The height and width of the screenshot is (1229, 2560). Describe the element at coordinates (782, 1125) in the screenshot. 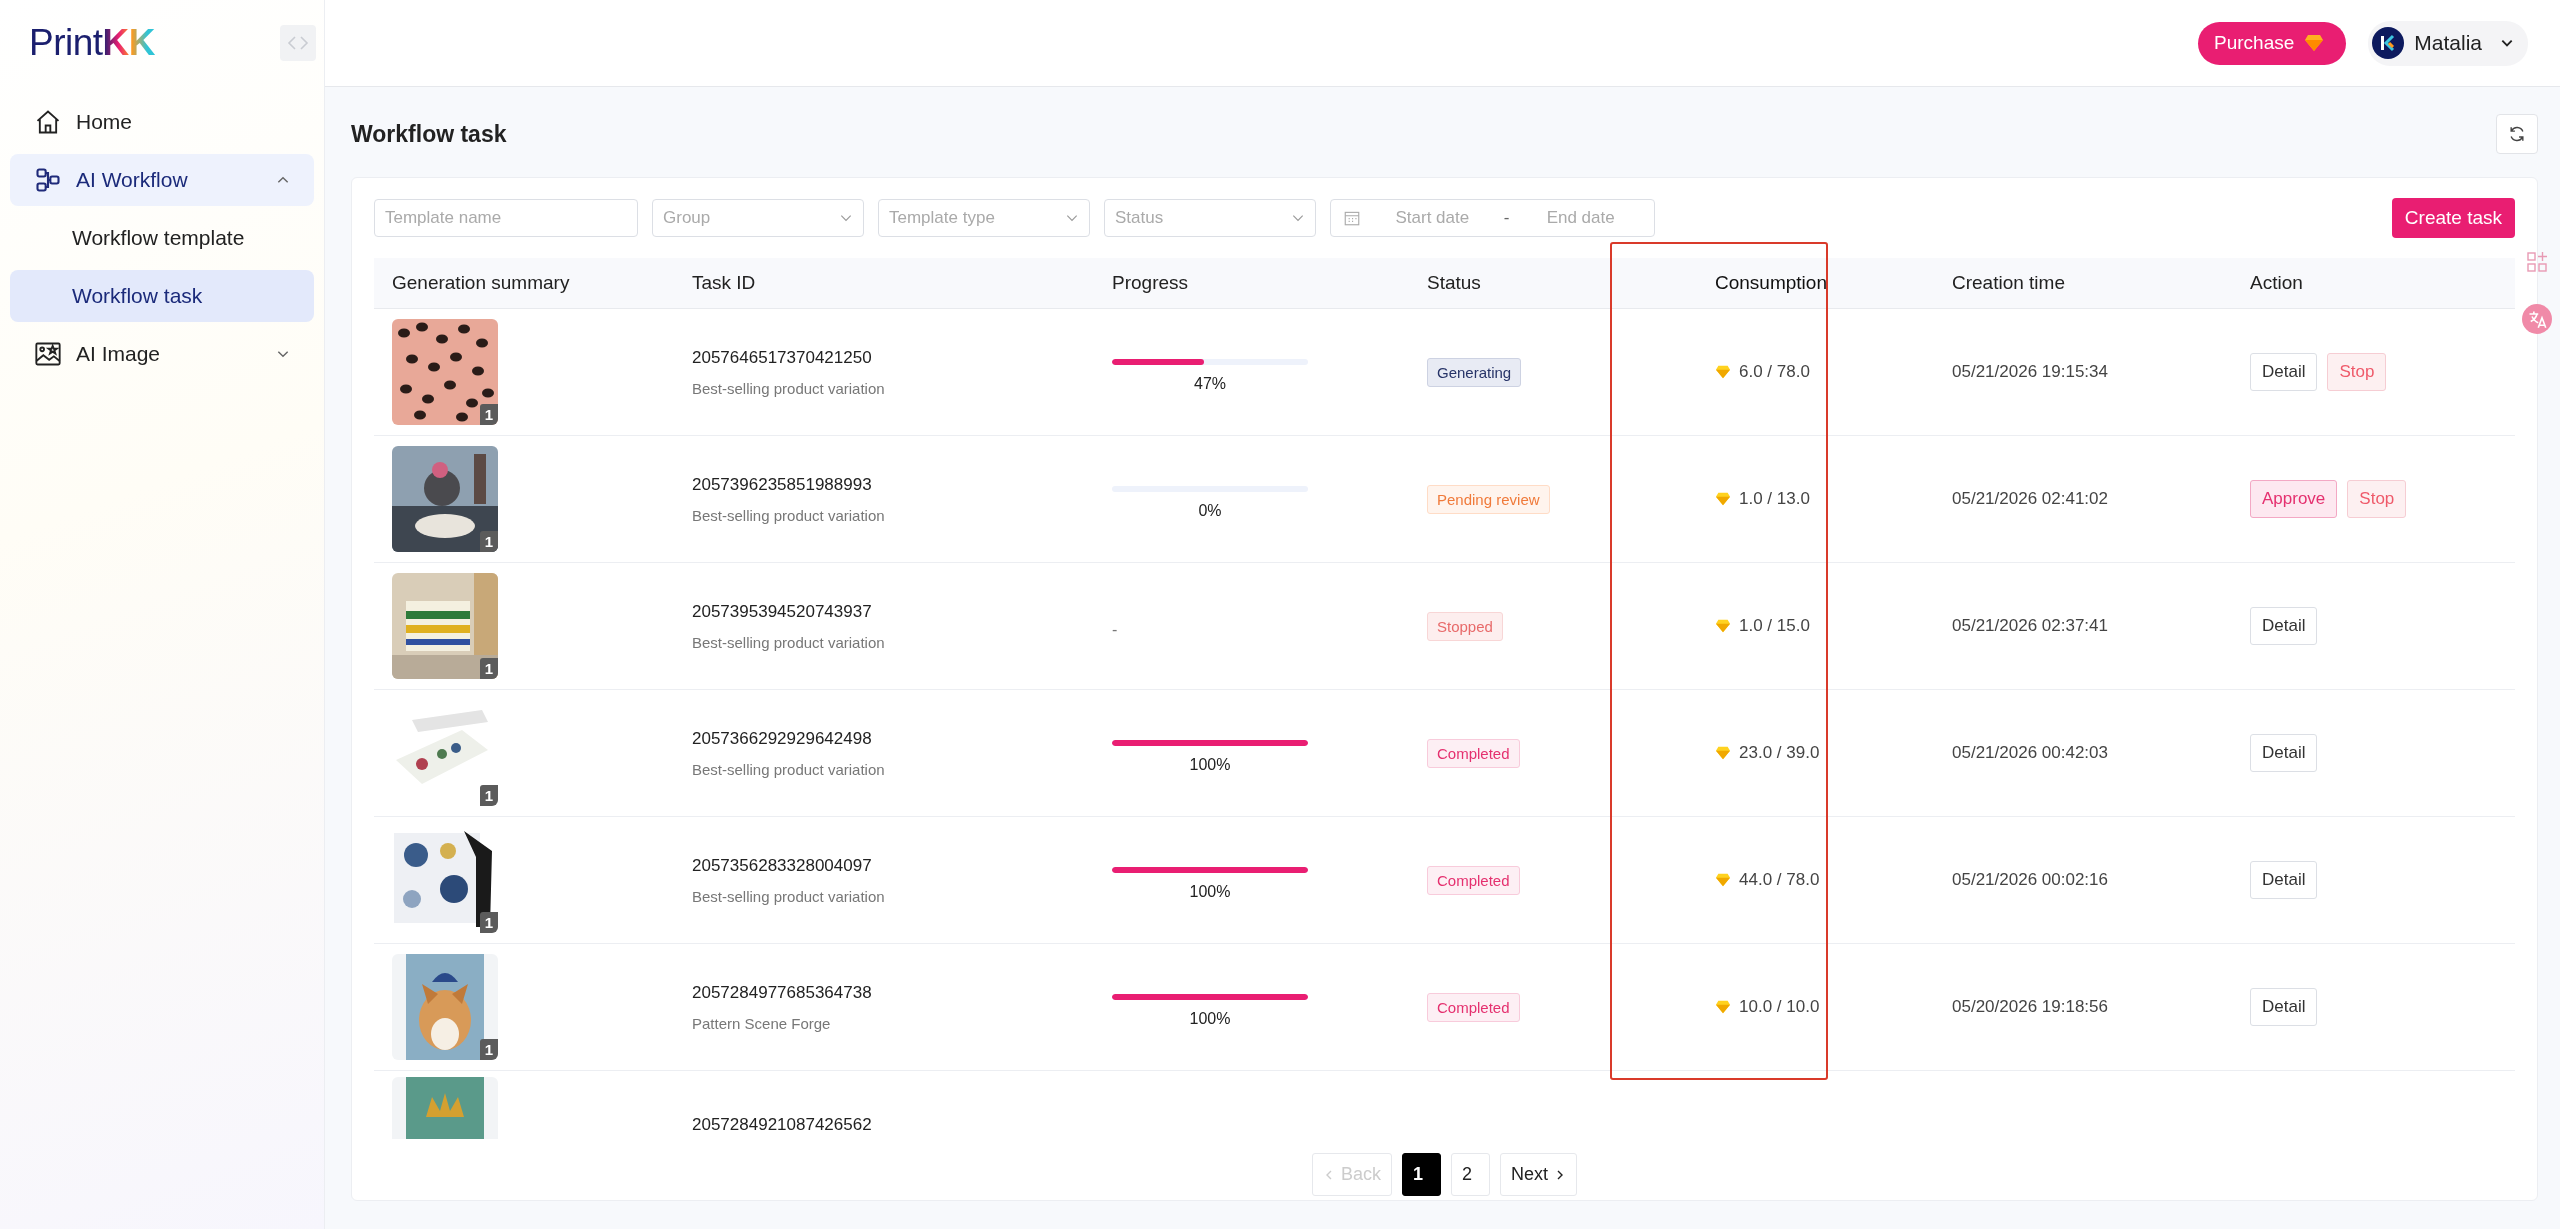

I see `task-id: 2057284921087426562` at that location.